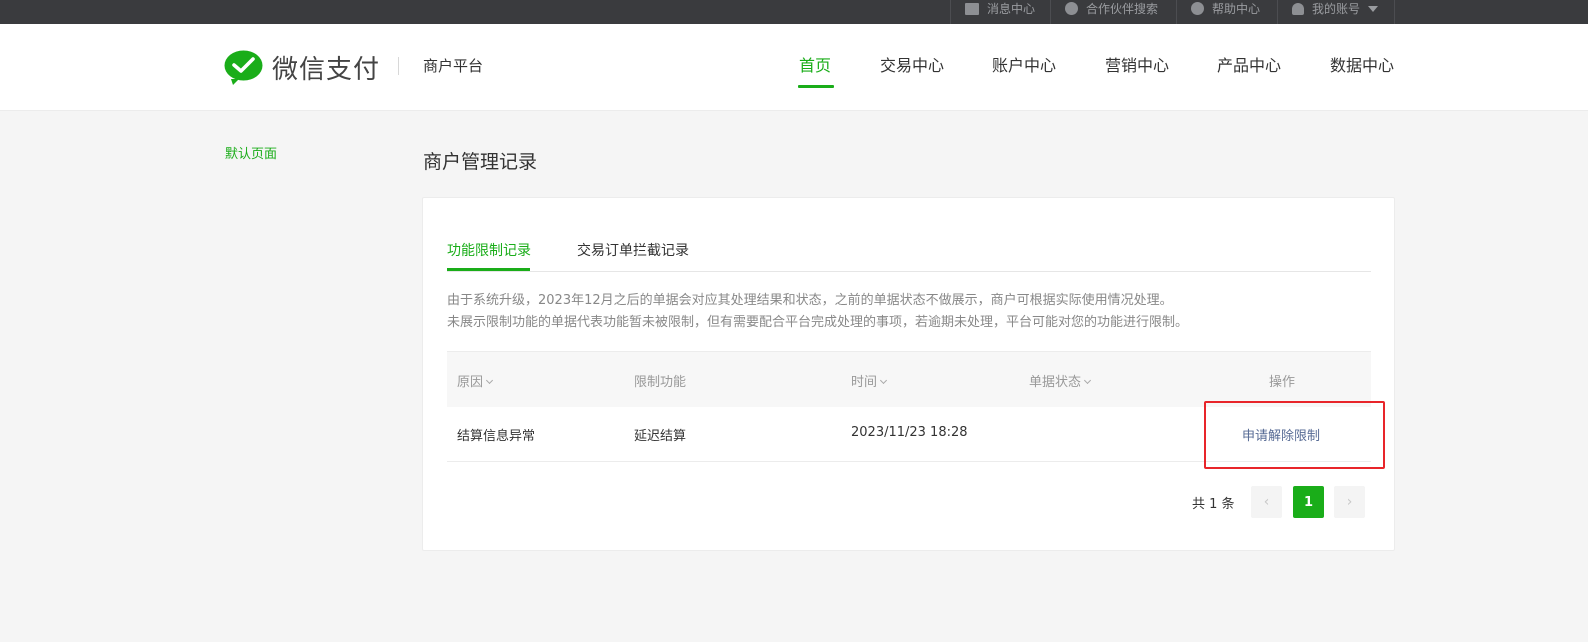 The width and height of the screenshot is (1588, 642). What do you see at coordinates (909, 256) in the screenshot?
I see `record-tabs: 功能限制记录 交易订单拦截记录` at bounding box center [909, 256].